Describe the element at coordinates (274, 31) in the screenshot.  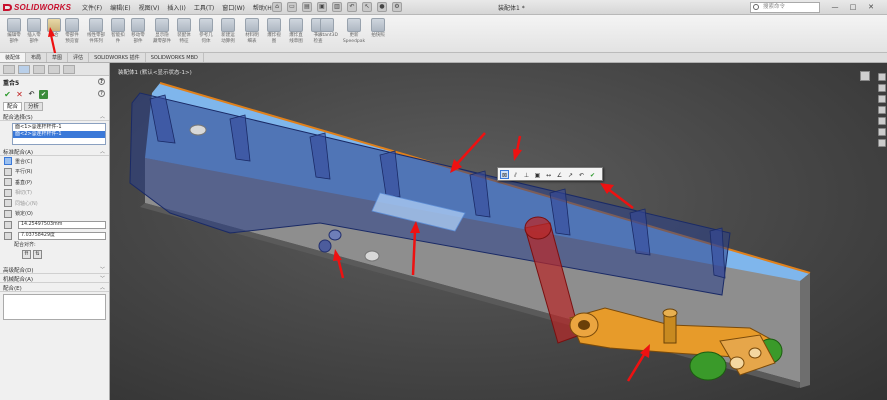
I see `exploded-view-button: 爆炸视 图` at that location.